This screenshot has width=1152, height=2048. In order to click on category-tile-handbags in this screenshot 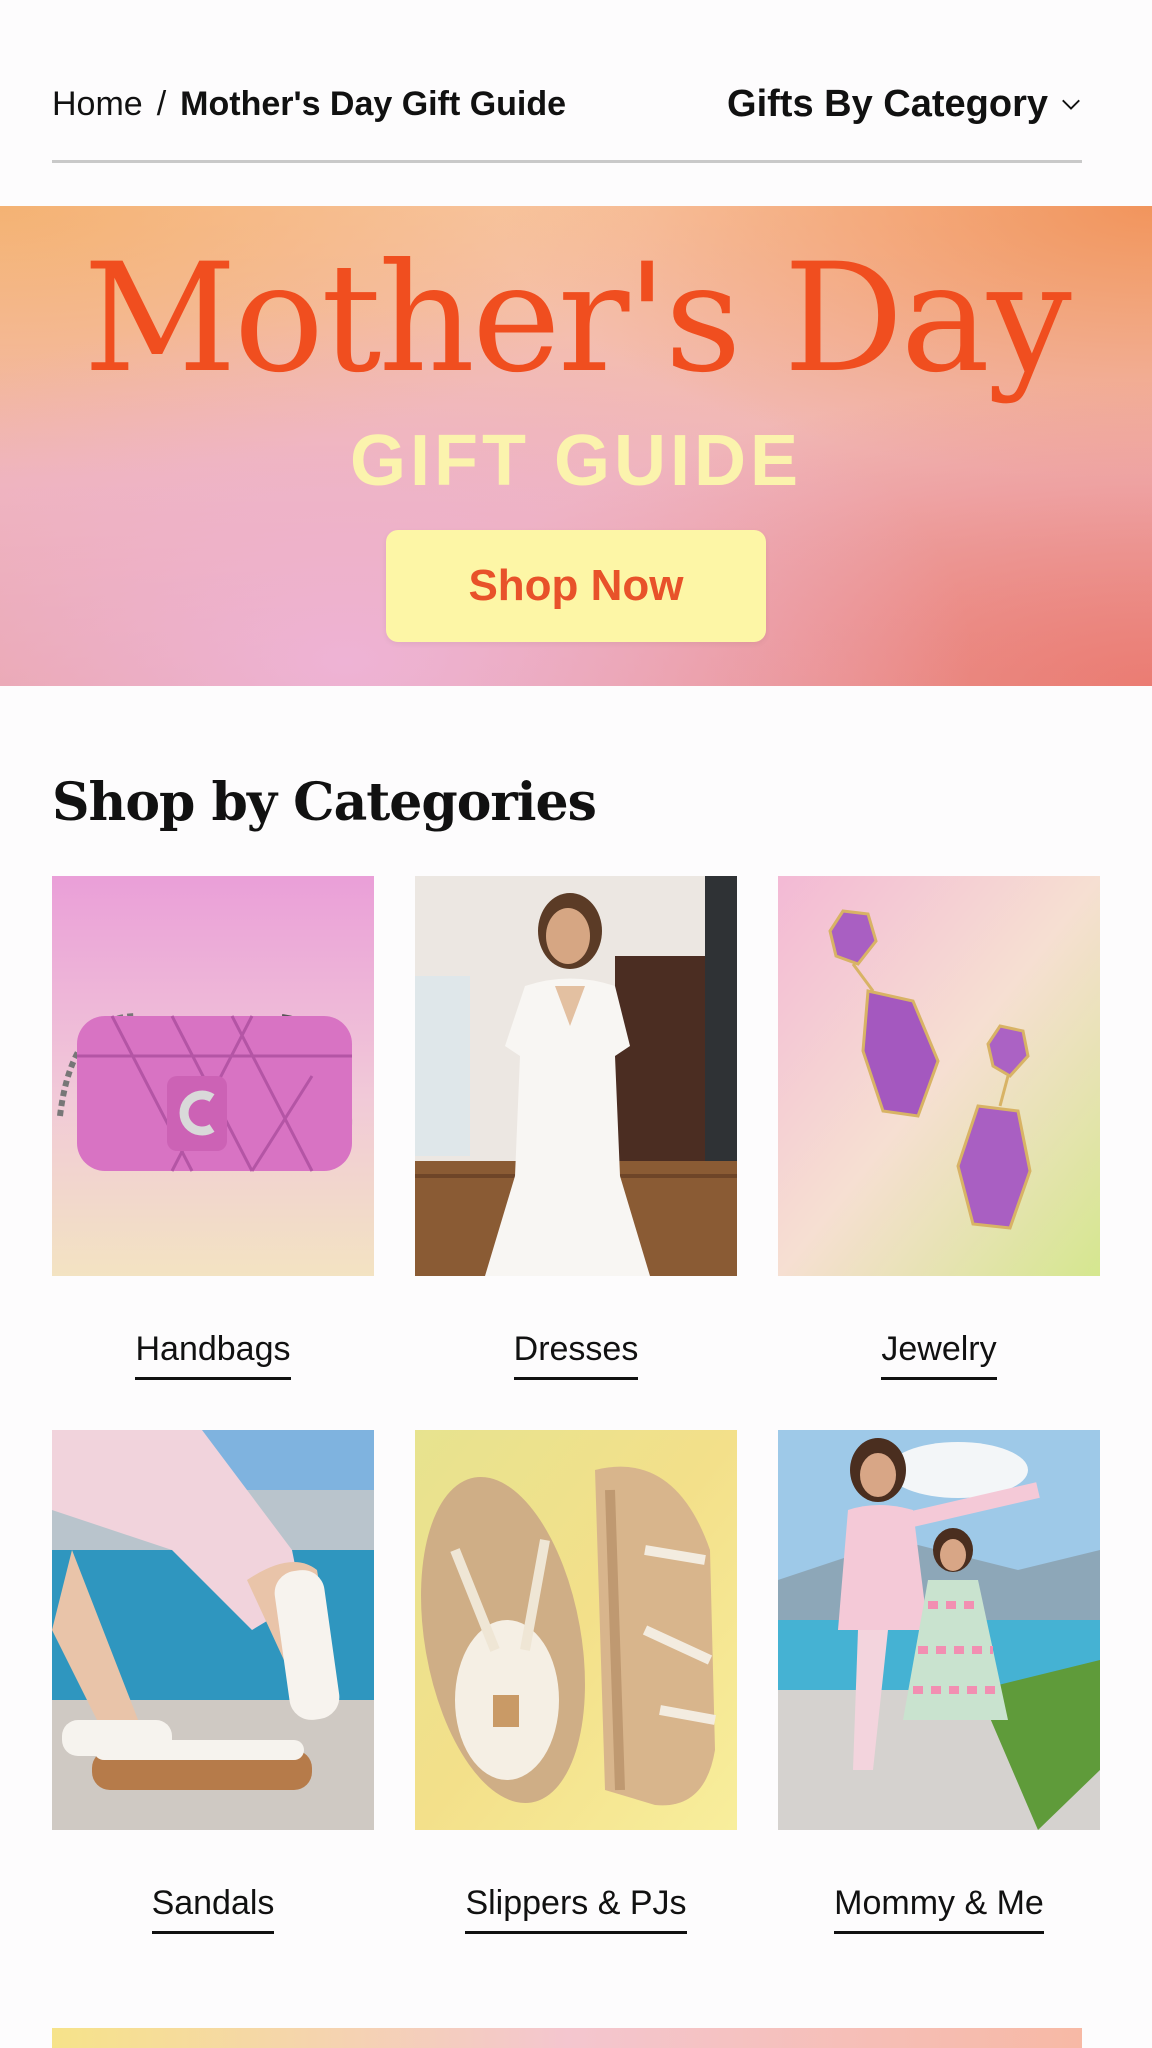, I will do `click(213, 1076)`.